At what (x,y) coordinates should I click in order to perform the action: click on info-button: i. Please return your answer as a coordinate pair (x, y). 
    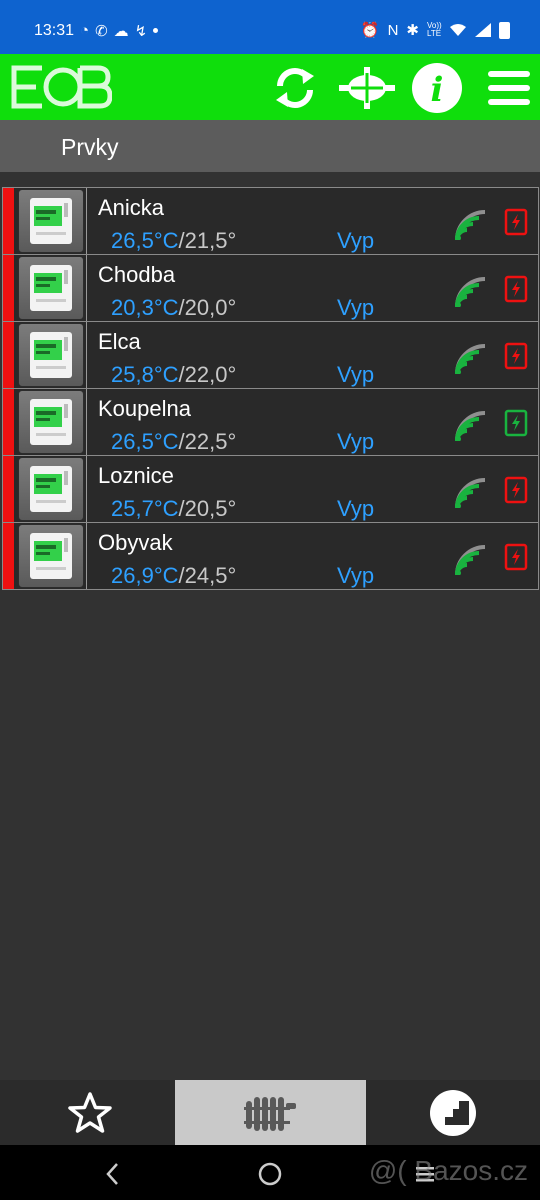
    Looking at the image, I should click on (437, 88).